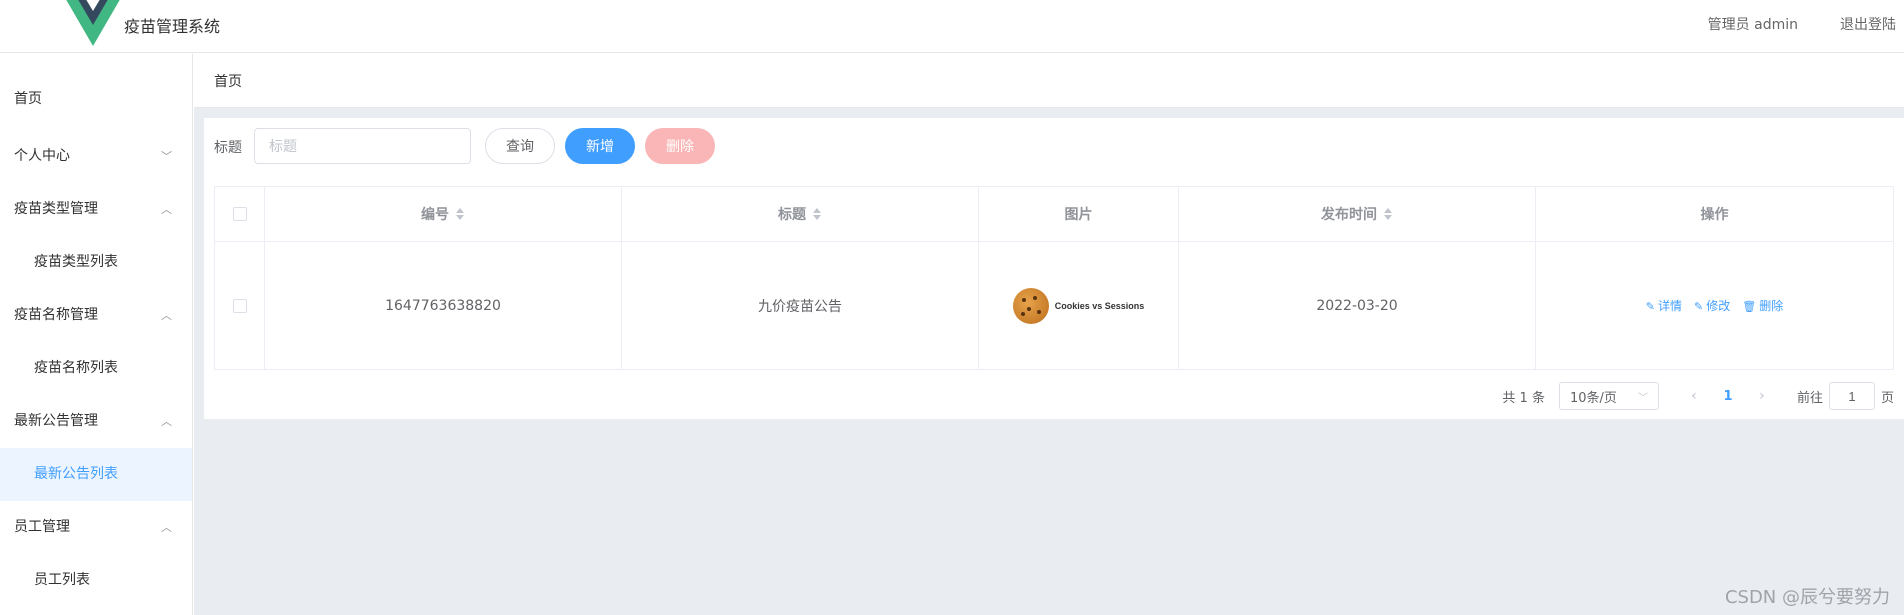 This screenshot has width=1904, height=615. What do you see at coordinates (228, 81) in the screenshot?
I see `breadcrumb: 首页` at bounding box center [228, 81].